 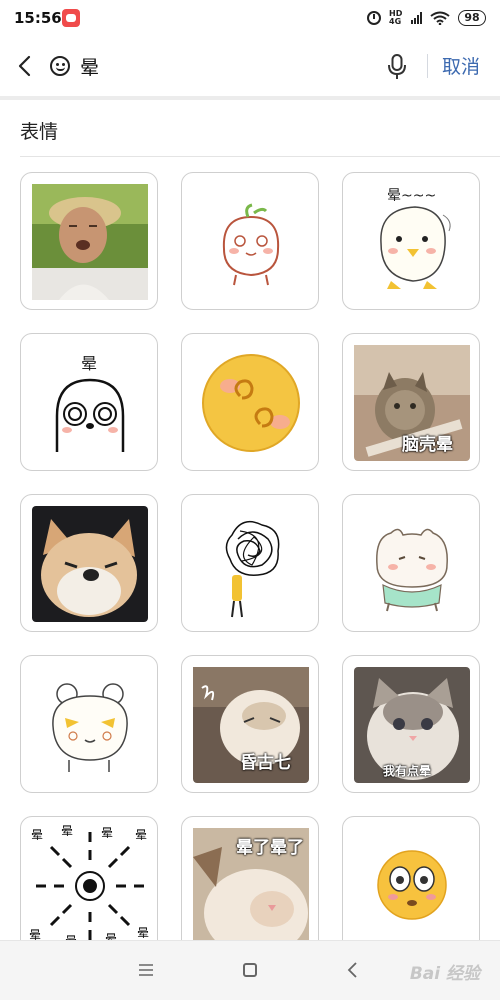 What do you see at coordinates (374, 18) in the screenshot?
I see `alarm-icon` at bounding box center [374, 18].